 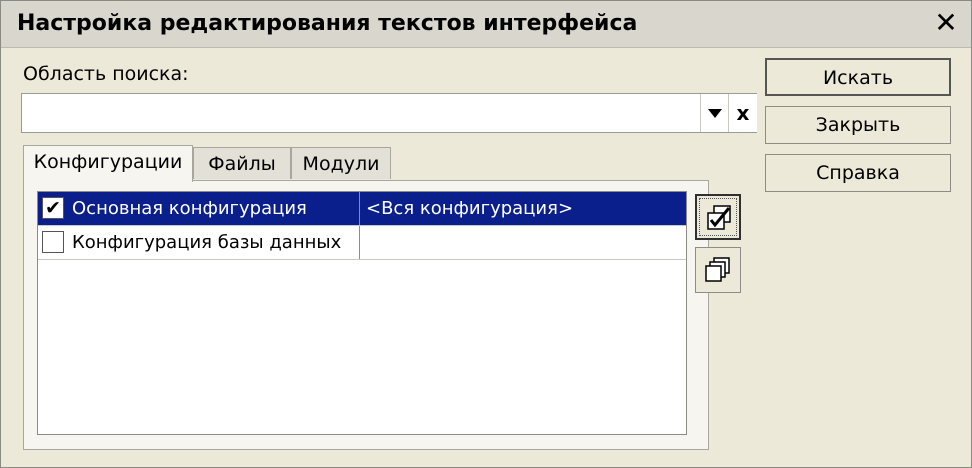 I want to click on help-button: Справка, so click(x=858, y=173).